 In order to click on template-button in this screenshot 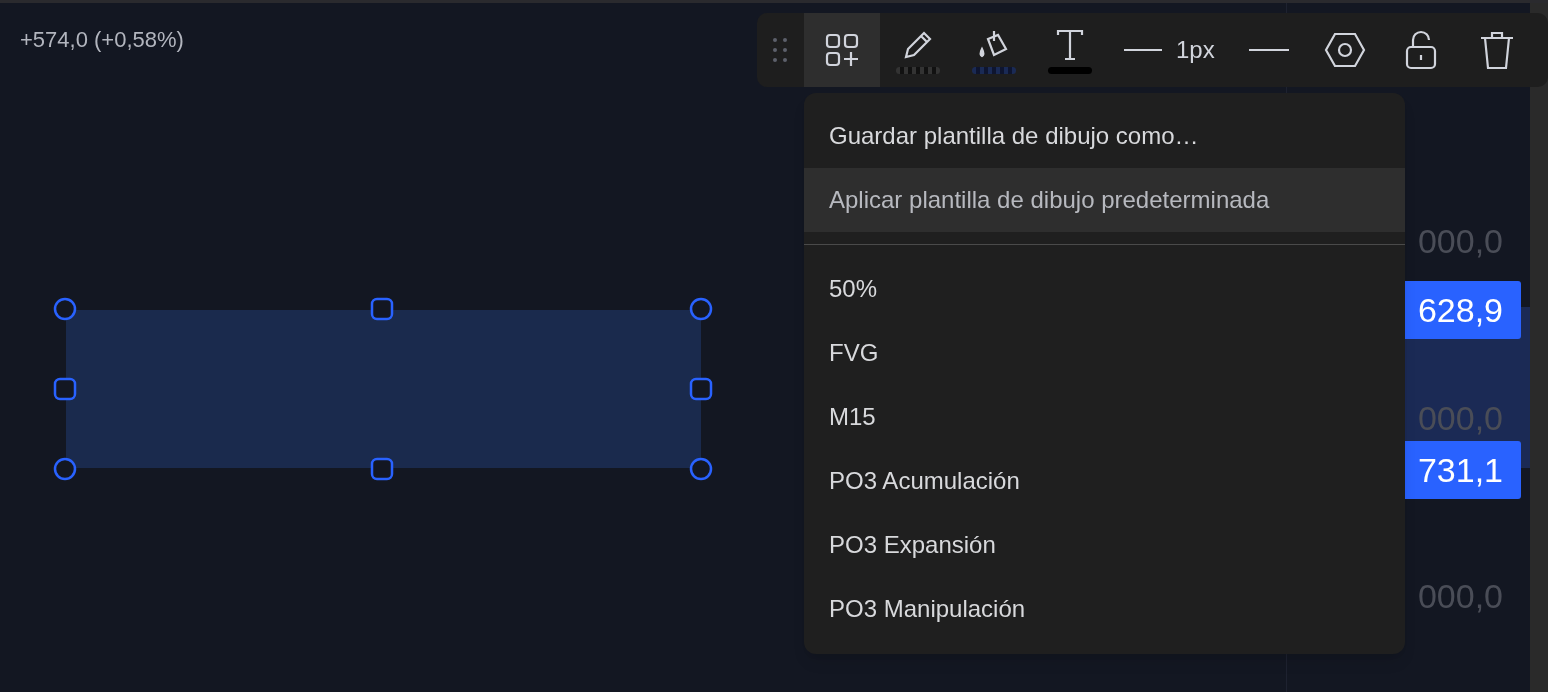, I will do `click(842, 50)`.